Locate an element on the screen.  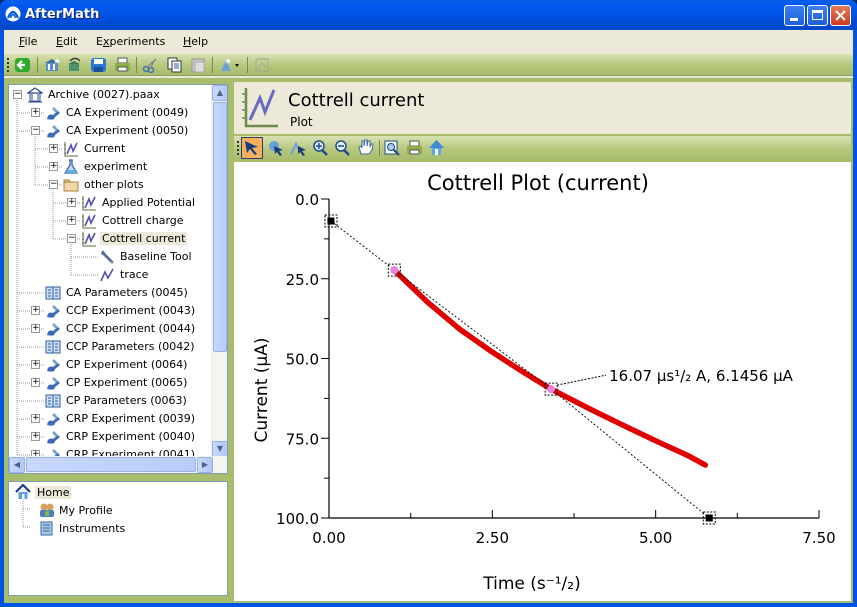
tree-item: + CCP Experiment (0044) is located at coordinates (111, 329).